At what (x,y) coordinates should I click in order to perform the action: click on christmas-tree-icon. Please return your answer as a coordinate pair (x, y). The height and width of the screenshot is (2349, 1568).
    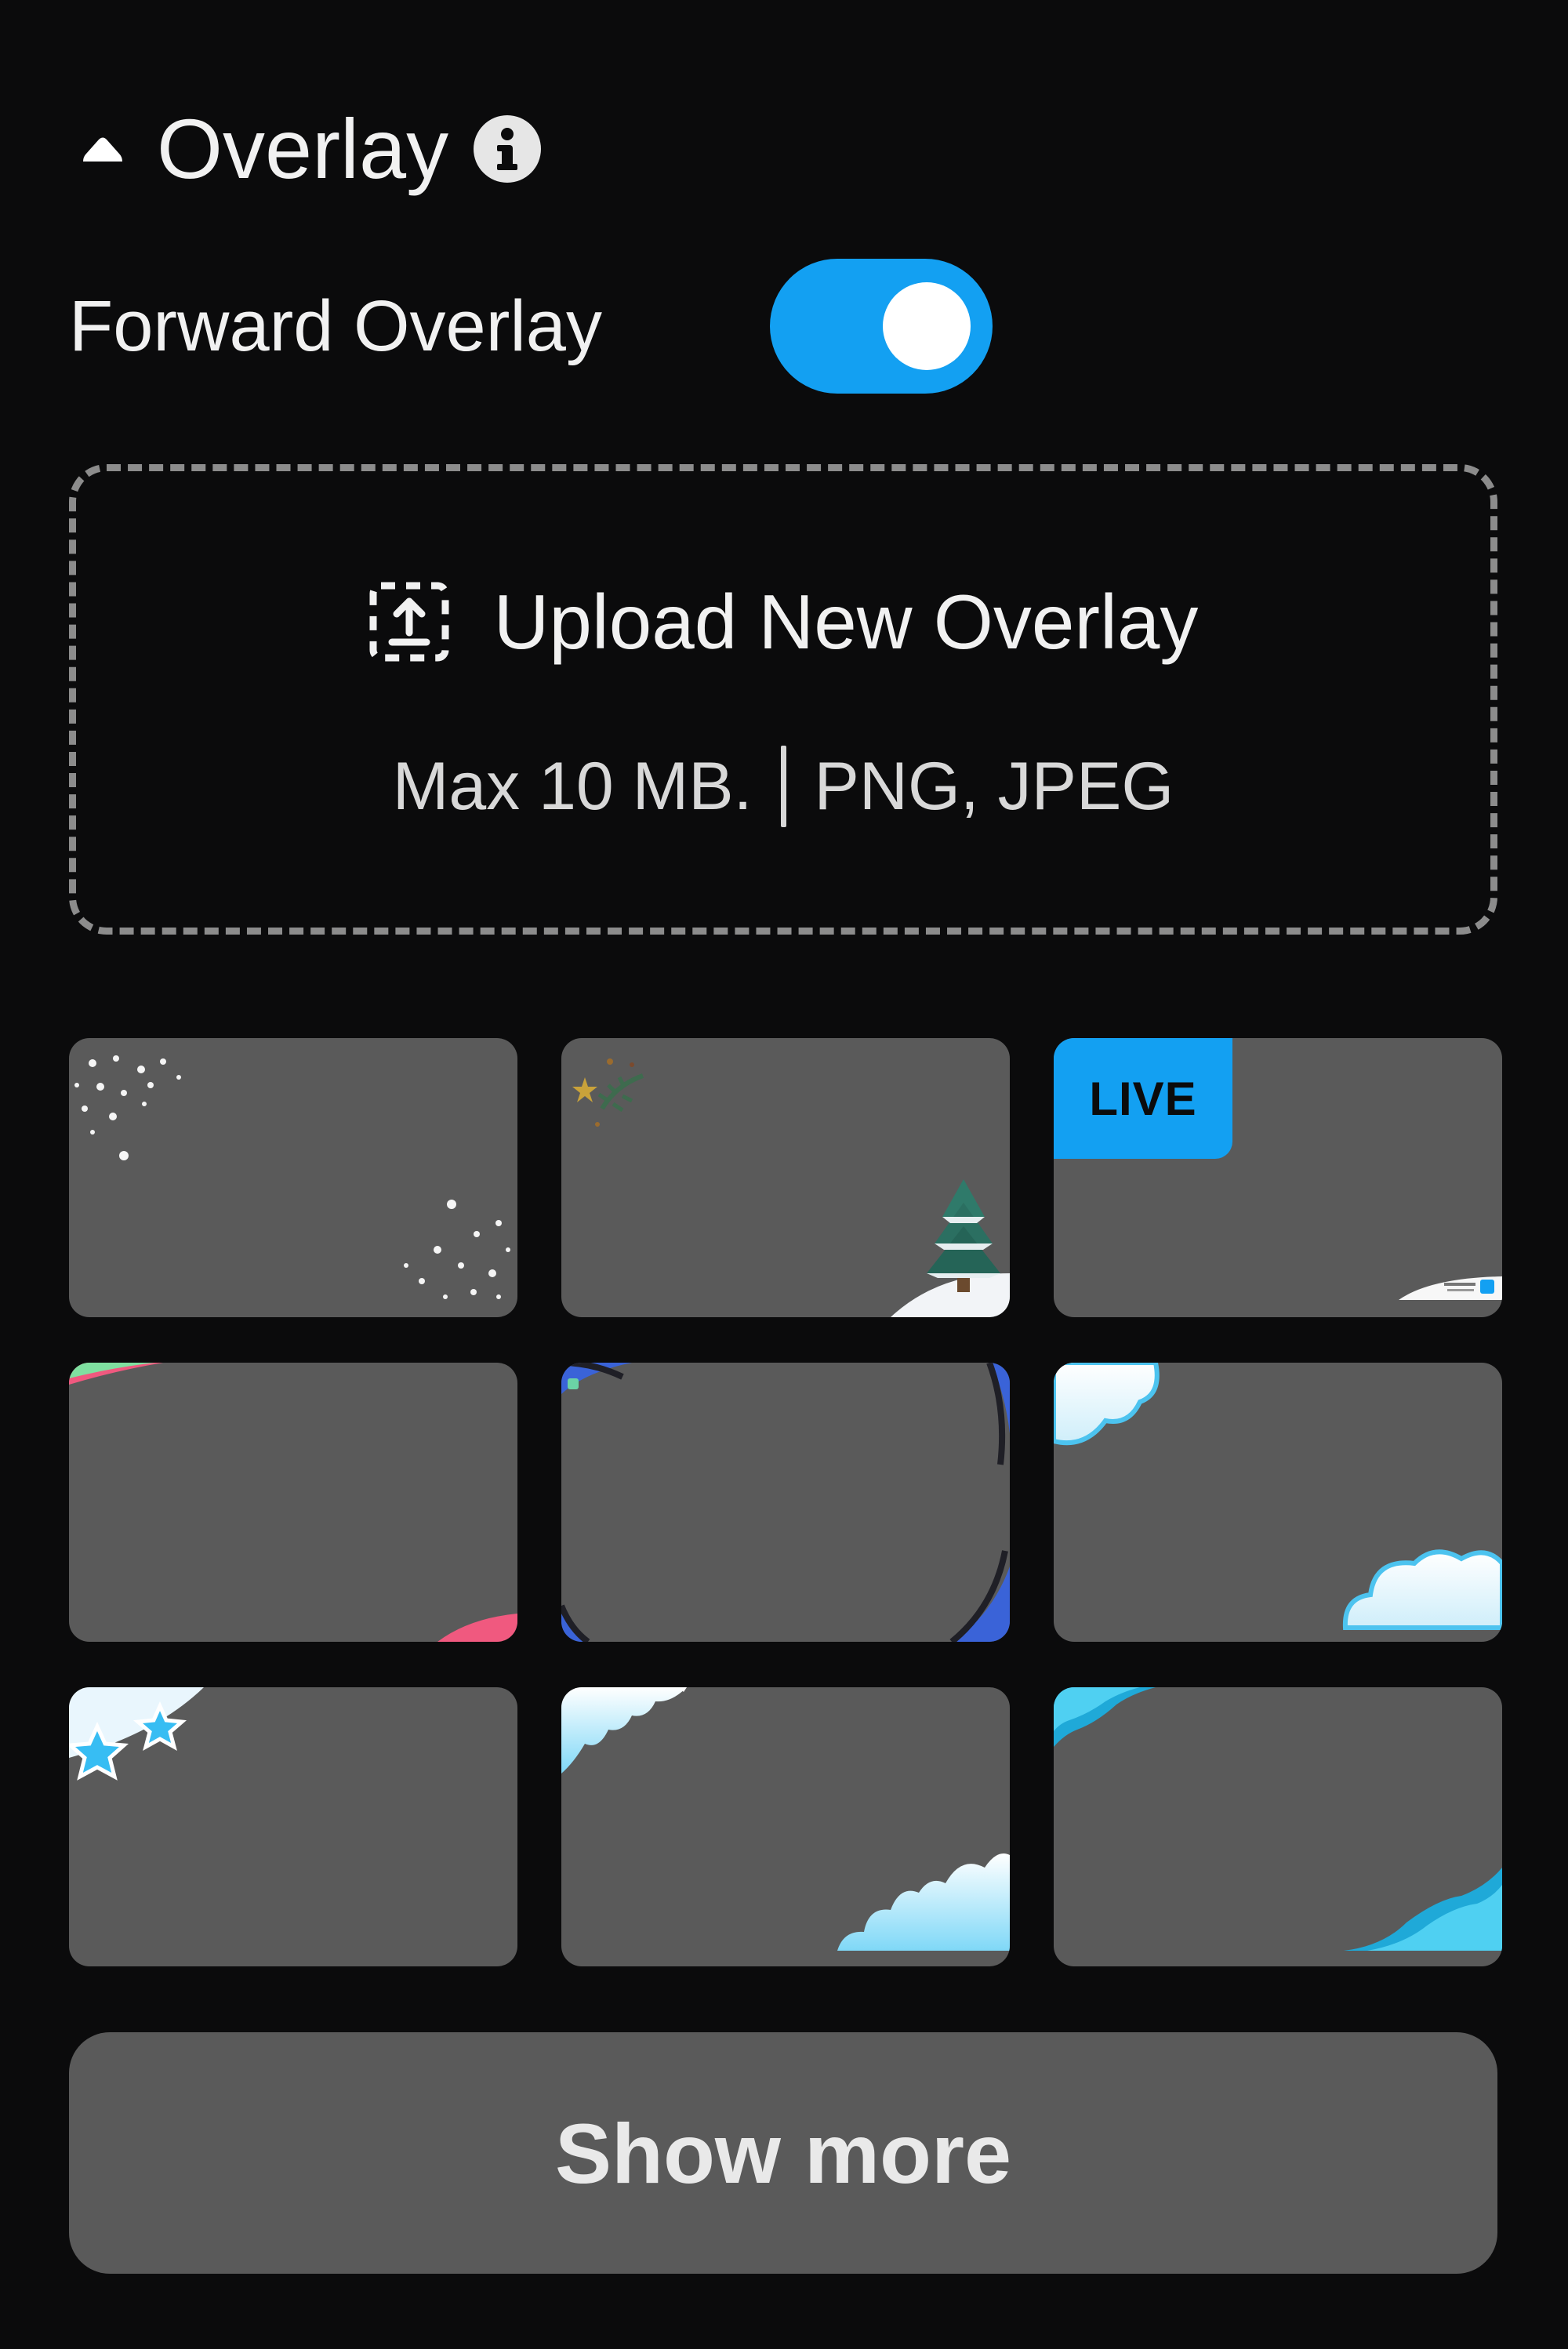
    Looking at the image, I should click on (791, 1187).